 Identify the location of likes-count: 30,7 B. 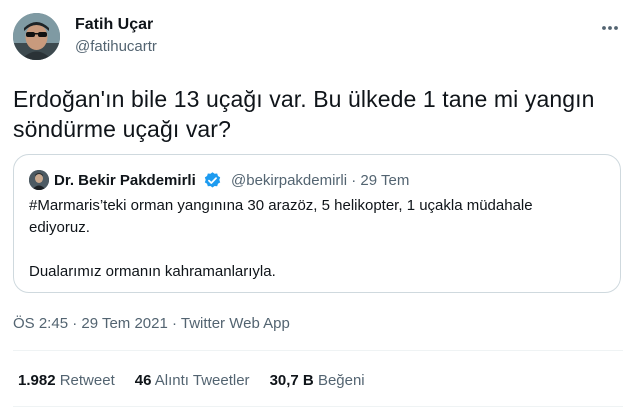
(291, 380).